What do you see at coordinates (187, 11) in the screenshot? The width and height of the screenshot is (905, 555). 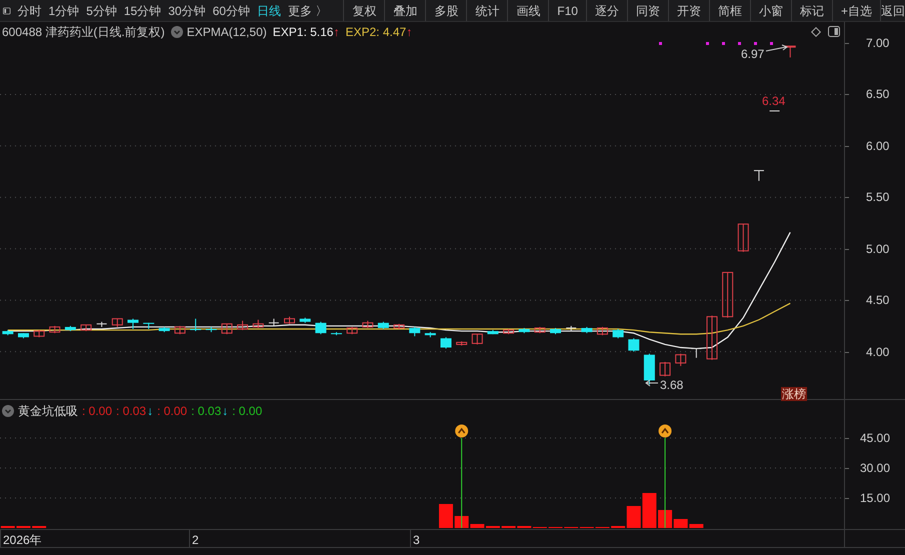 I see `period-tab: 30分钟` at bounding box center [187, 11].